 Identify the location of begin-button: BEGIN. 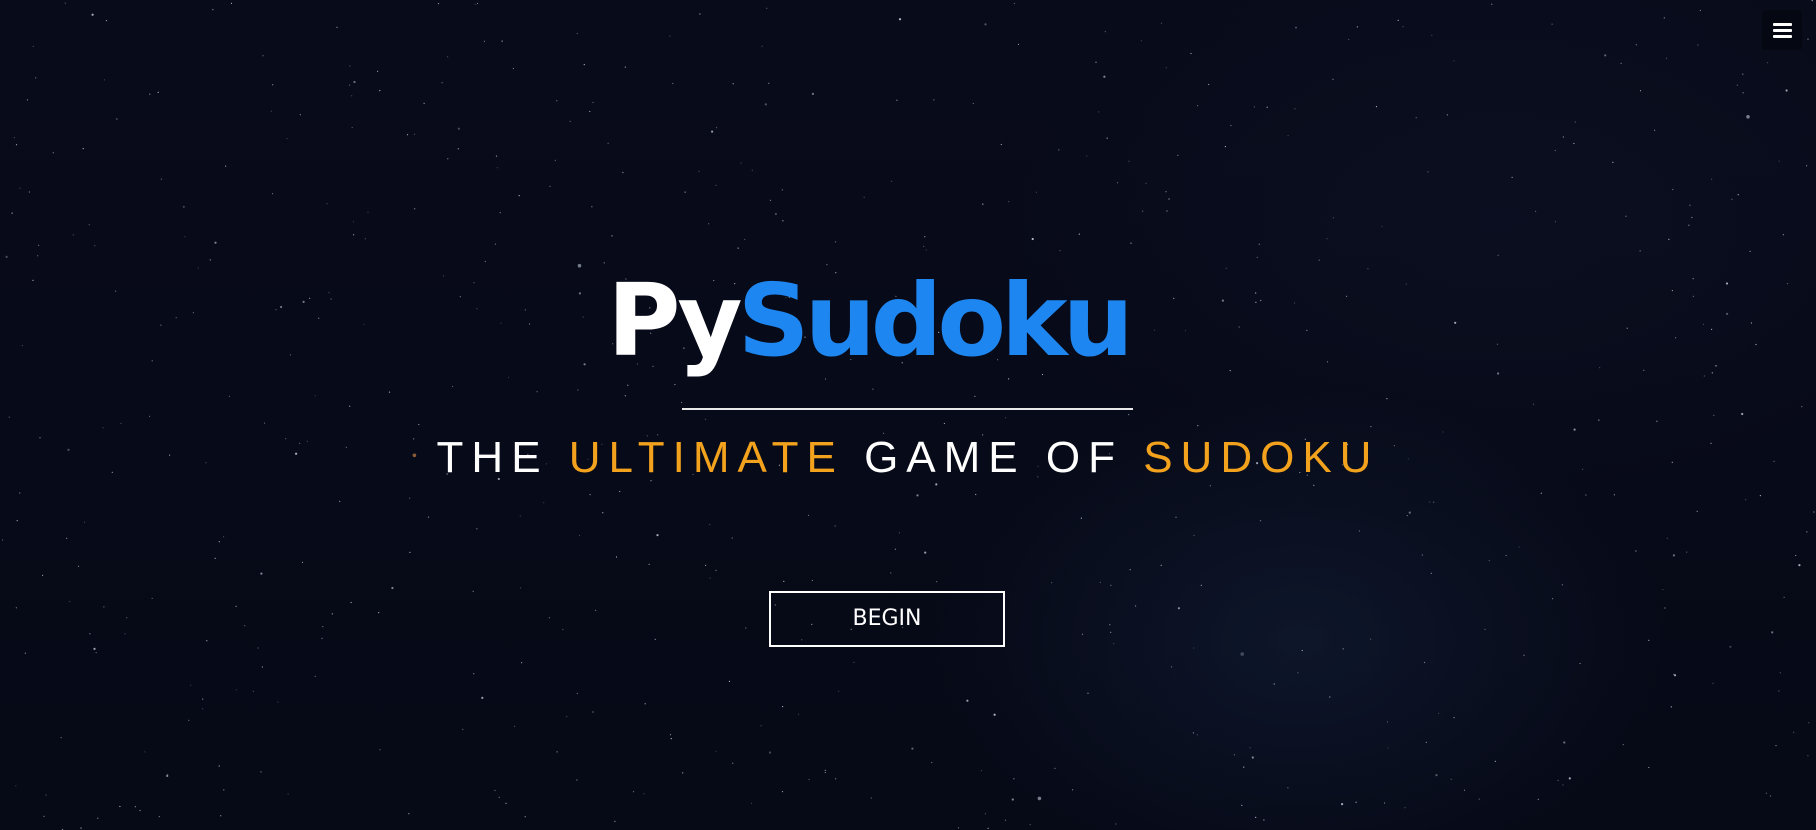
(887, 619).